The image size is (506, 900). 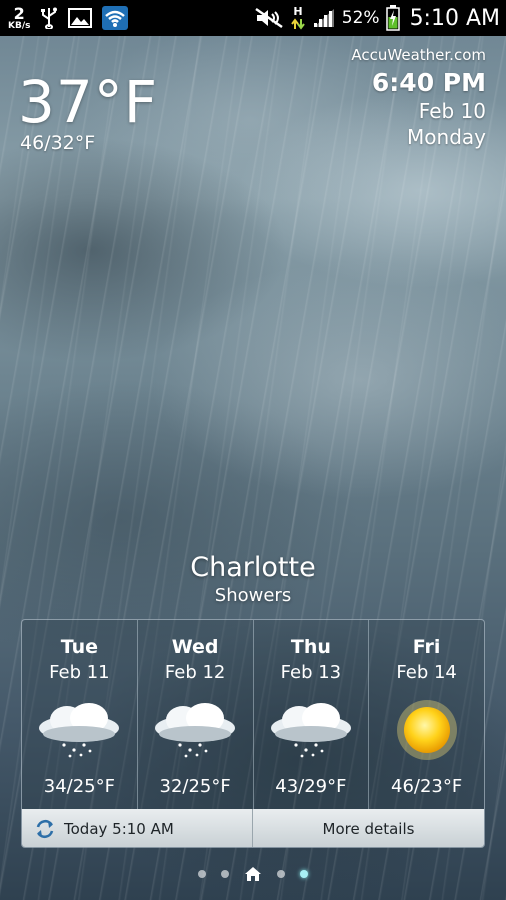 I want to click on refresh-button: Today 5:10 AM, so click(x=137, y=828).